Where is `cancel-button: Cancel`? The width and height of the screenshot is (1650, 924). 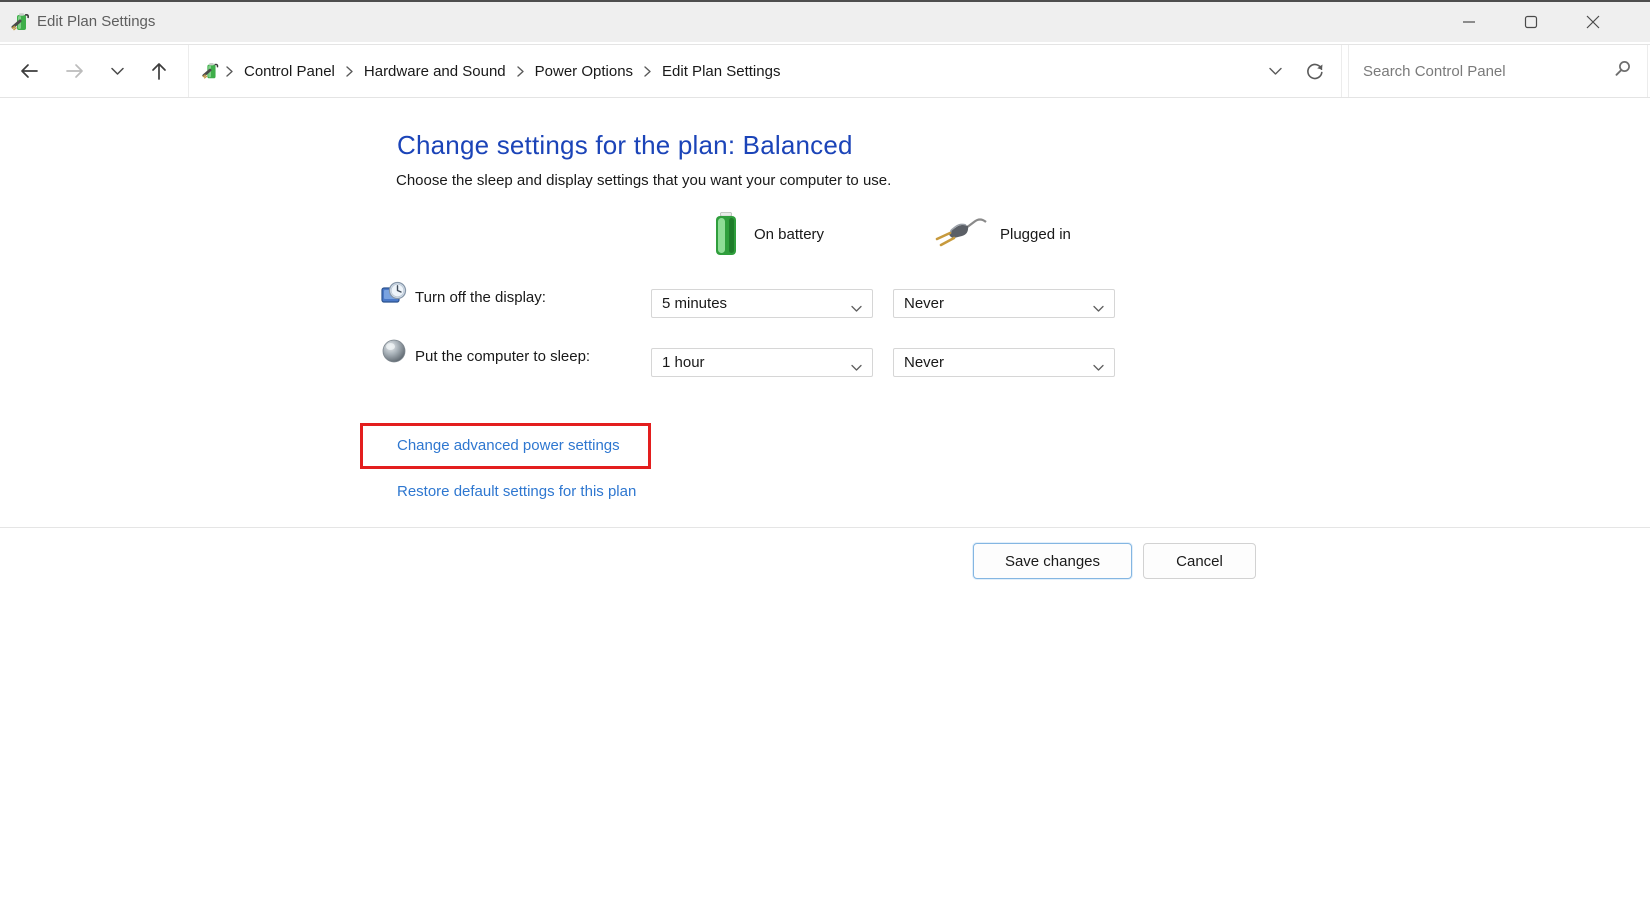
cancel-button: Cancel is located at coordinates (1199, 561).